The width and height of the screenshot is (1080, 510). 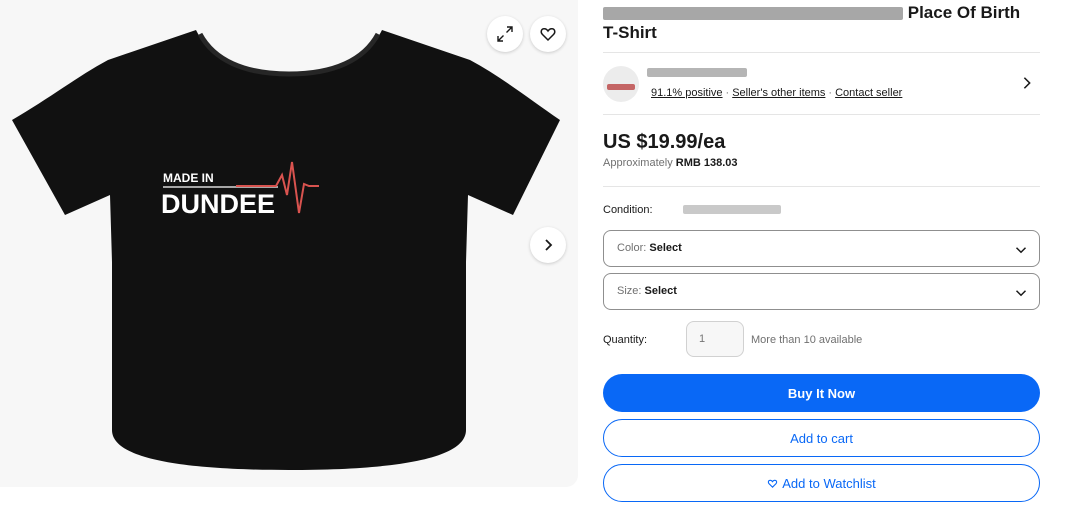 I want to click on expand-icon, so click(x=505, y=34).